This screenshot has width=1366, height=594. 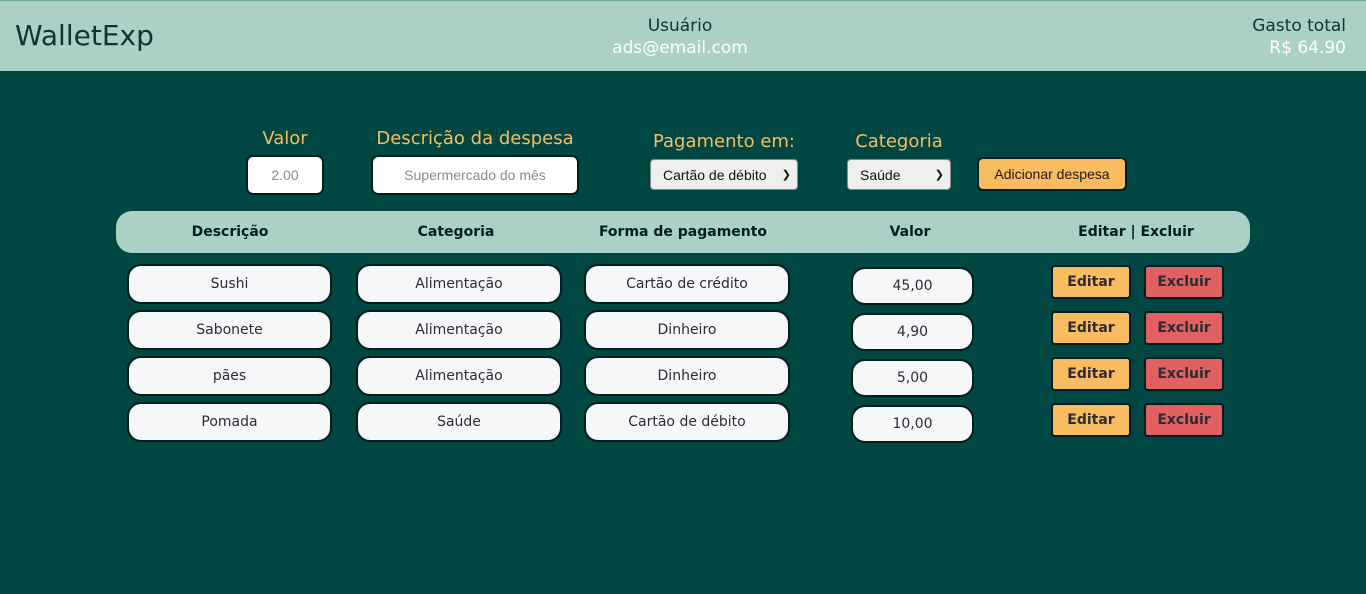 What do you see at coordinates (285, 138) in the screenshot?
I see `valor-label: Valor` at bounding box center [285, 138].